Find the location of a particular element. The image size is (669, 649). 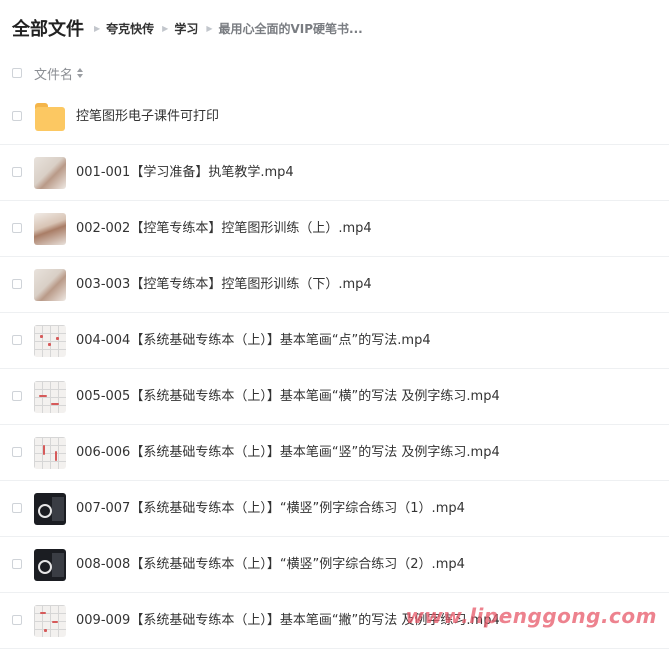

list-item: 控笔图形电子课件可打印 is located at coordinates (334, 117).